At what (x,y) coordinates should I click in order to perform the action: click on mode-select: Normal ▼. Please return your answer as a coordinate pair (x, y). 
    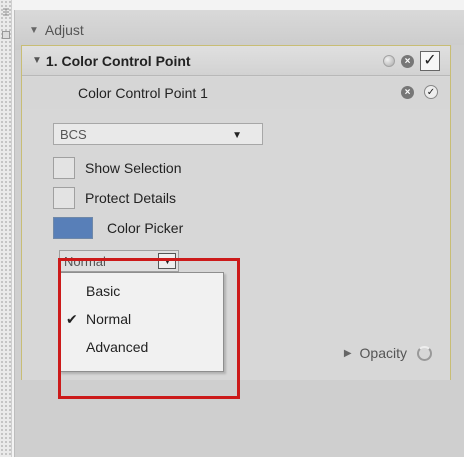
    Looking at the image, I should click on (119, 261).